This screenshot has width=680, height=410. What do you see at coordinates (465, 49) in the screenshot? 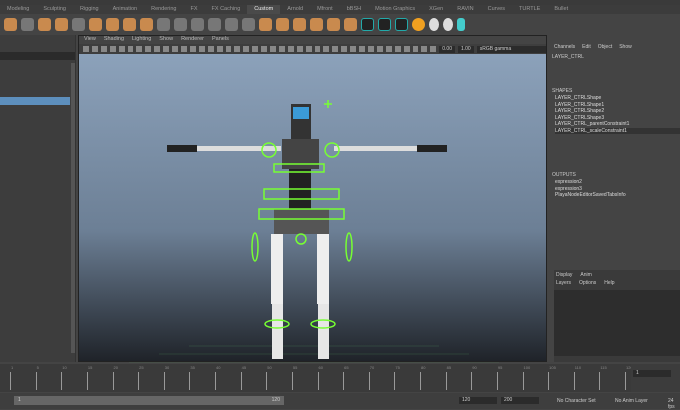
I see `far-clip-field: 1.00` at bounding box center [465, 49].